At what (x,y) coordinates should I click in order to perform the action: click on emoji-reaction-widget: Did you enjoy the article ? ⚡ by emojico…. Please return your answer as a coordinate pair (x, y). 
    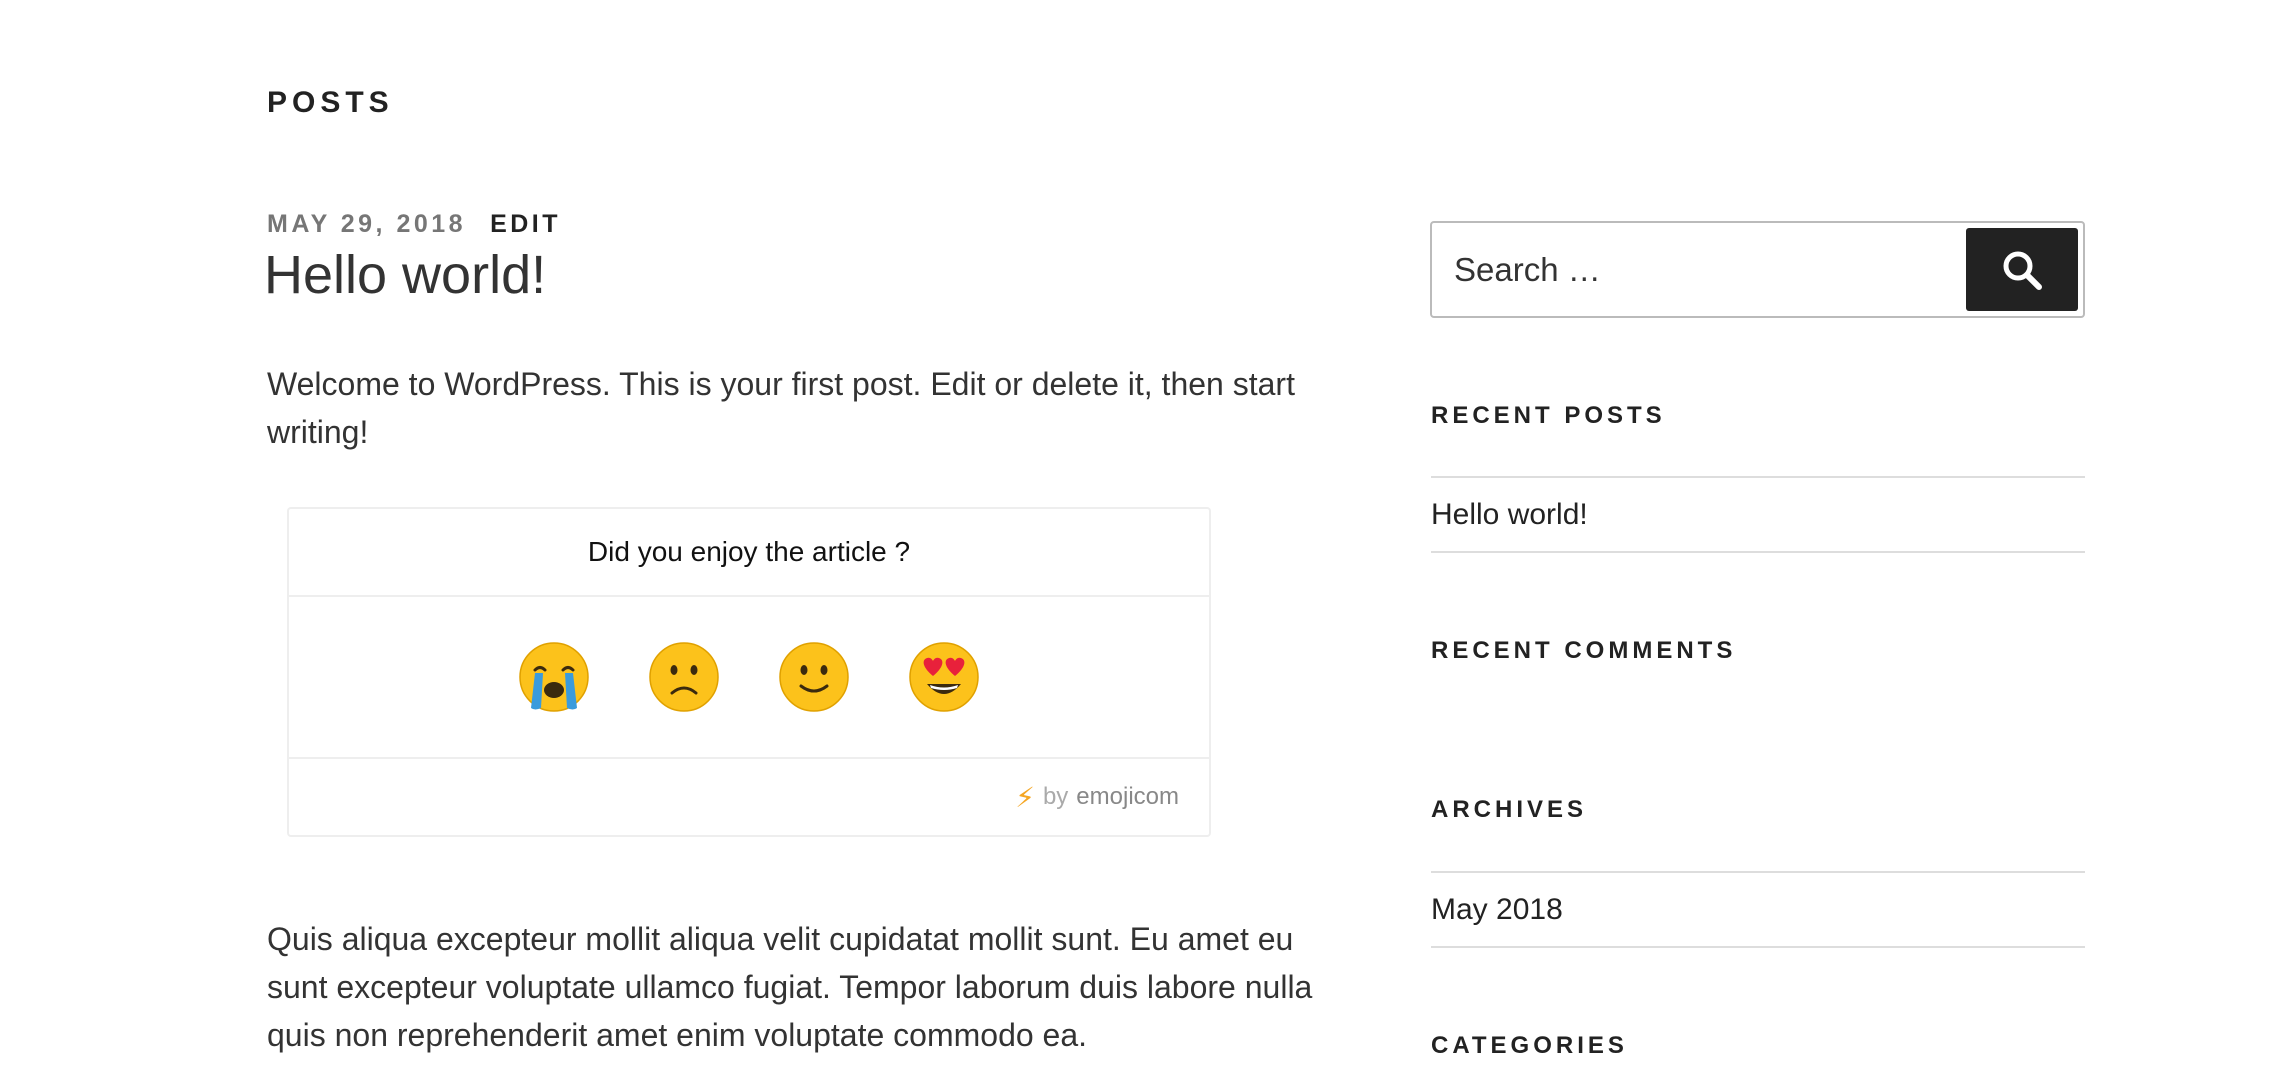
    Looking at the image, I should click on (749, 672).